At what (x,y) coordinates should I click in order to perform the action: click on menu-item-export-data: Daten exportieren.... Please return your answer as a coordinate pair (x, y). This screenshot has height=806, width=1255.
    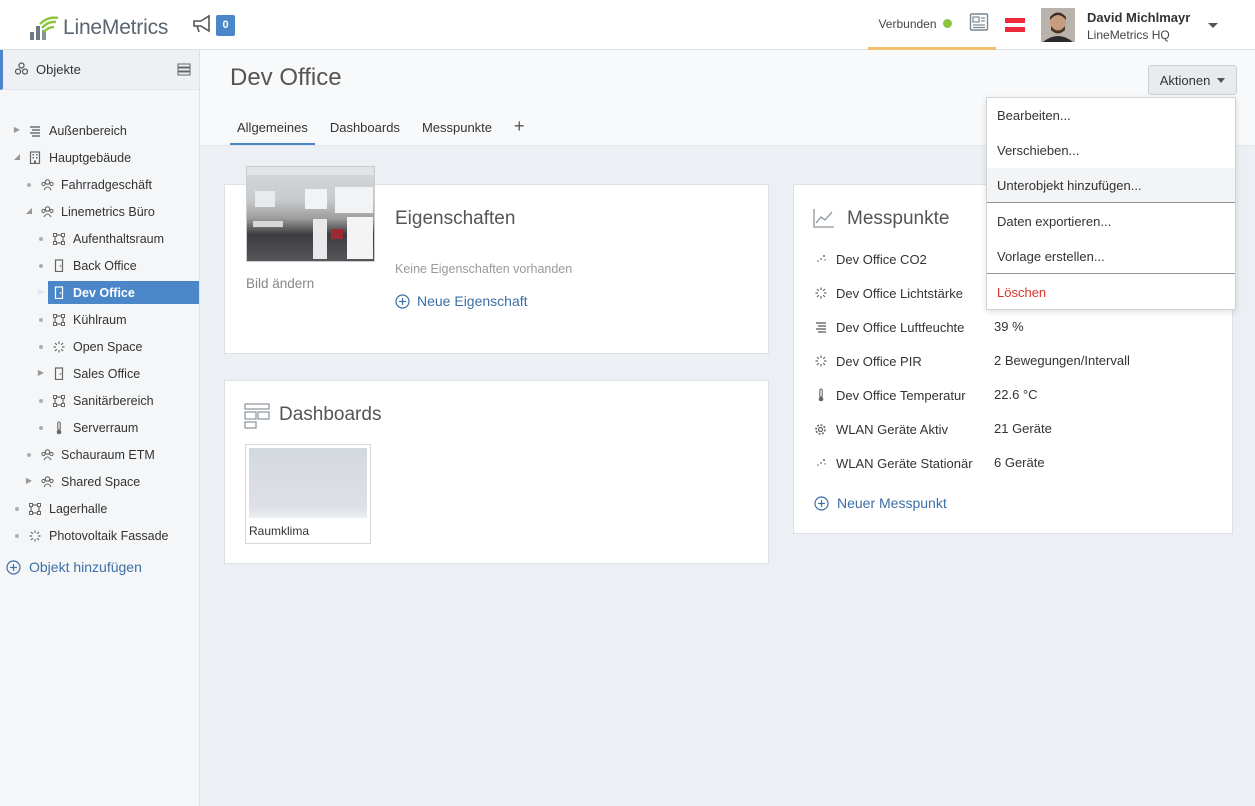
    Looking at the image, I should click on (1111, 221).